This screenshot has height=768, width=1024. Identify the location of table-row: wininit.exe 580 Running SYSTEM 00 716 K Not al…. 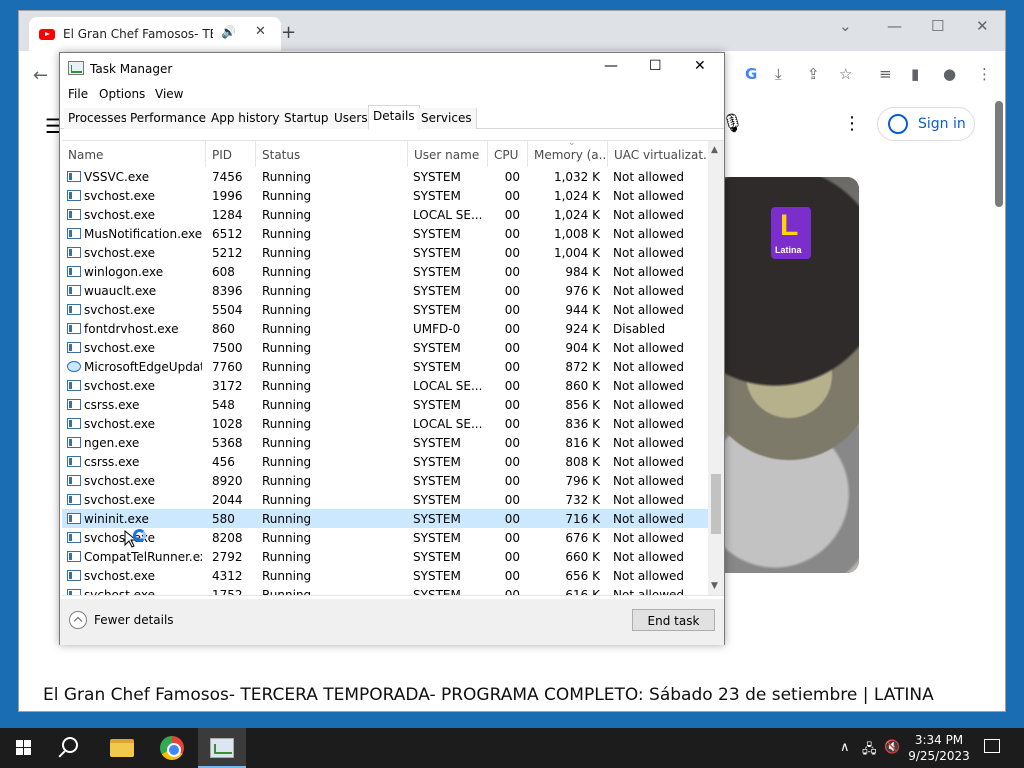
(385, 518).